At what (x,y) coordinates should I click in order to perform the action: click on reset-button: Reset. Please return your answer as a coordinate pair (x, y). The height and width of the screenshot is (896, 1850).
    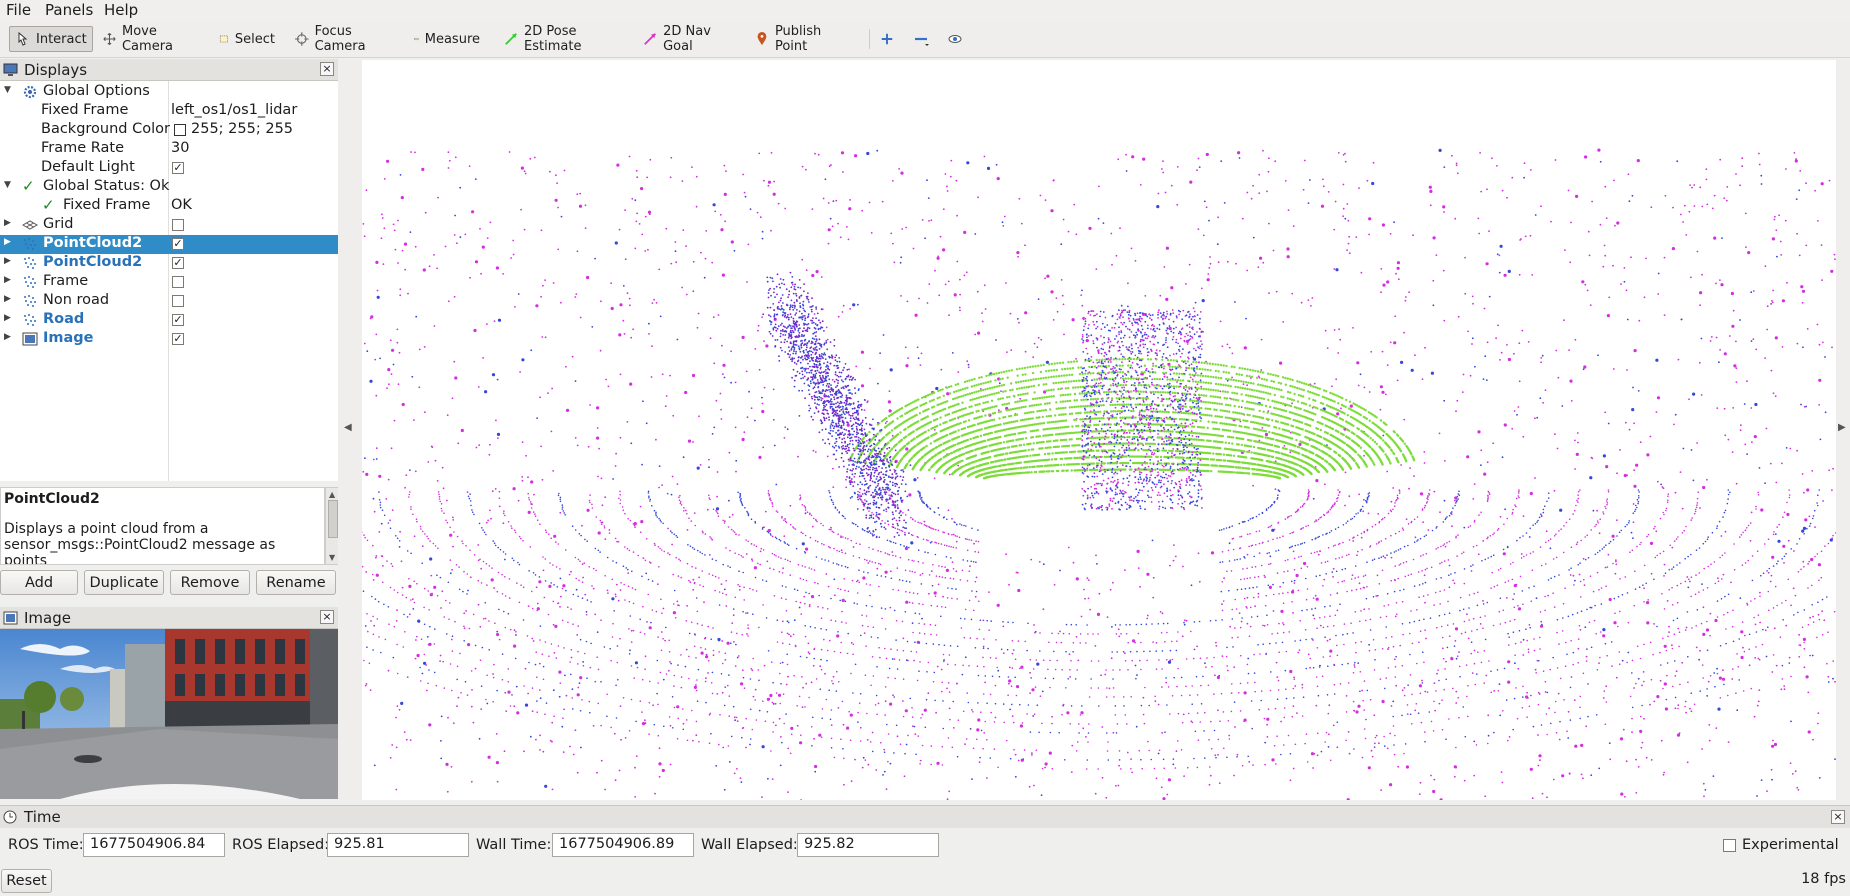
    Looking at the image, I should click on (26, 881).